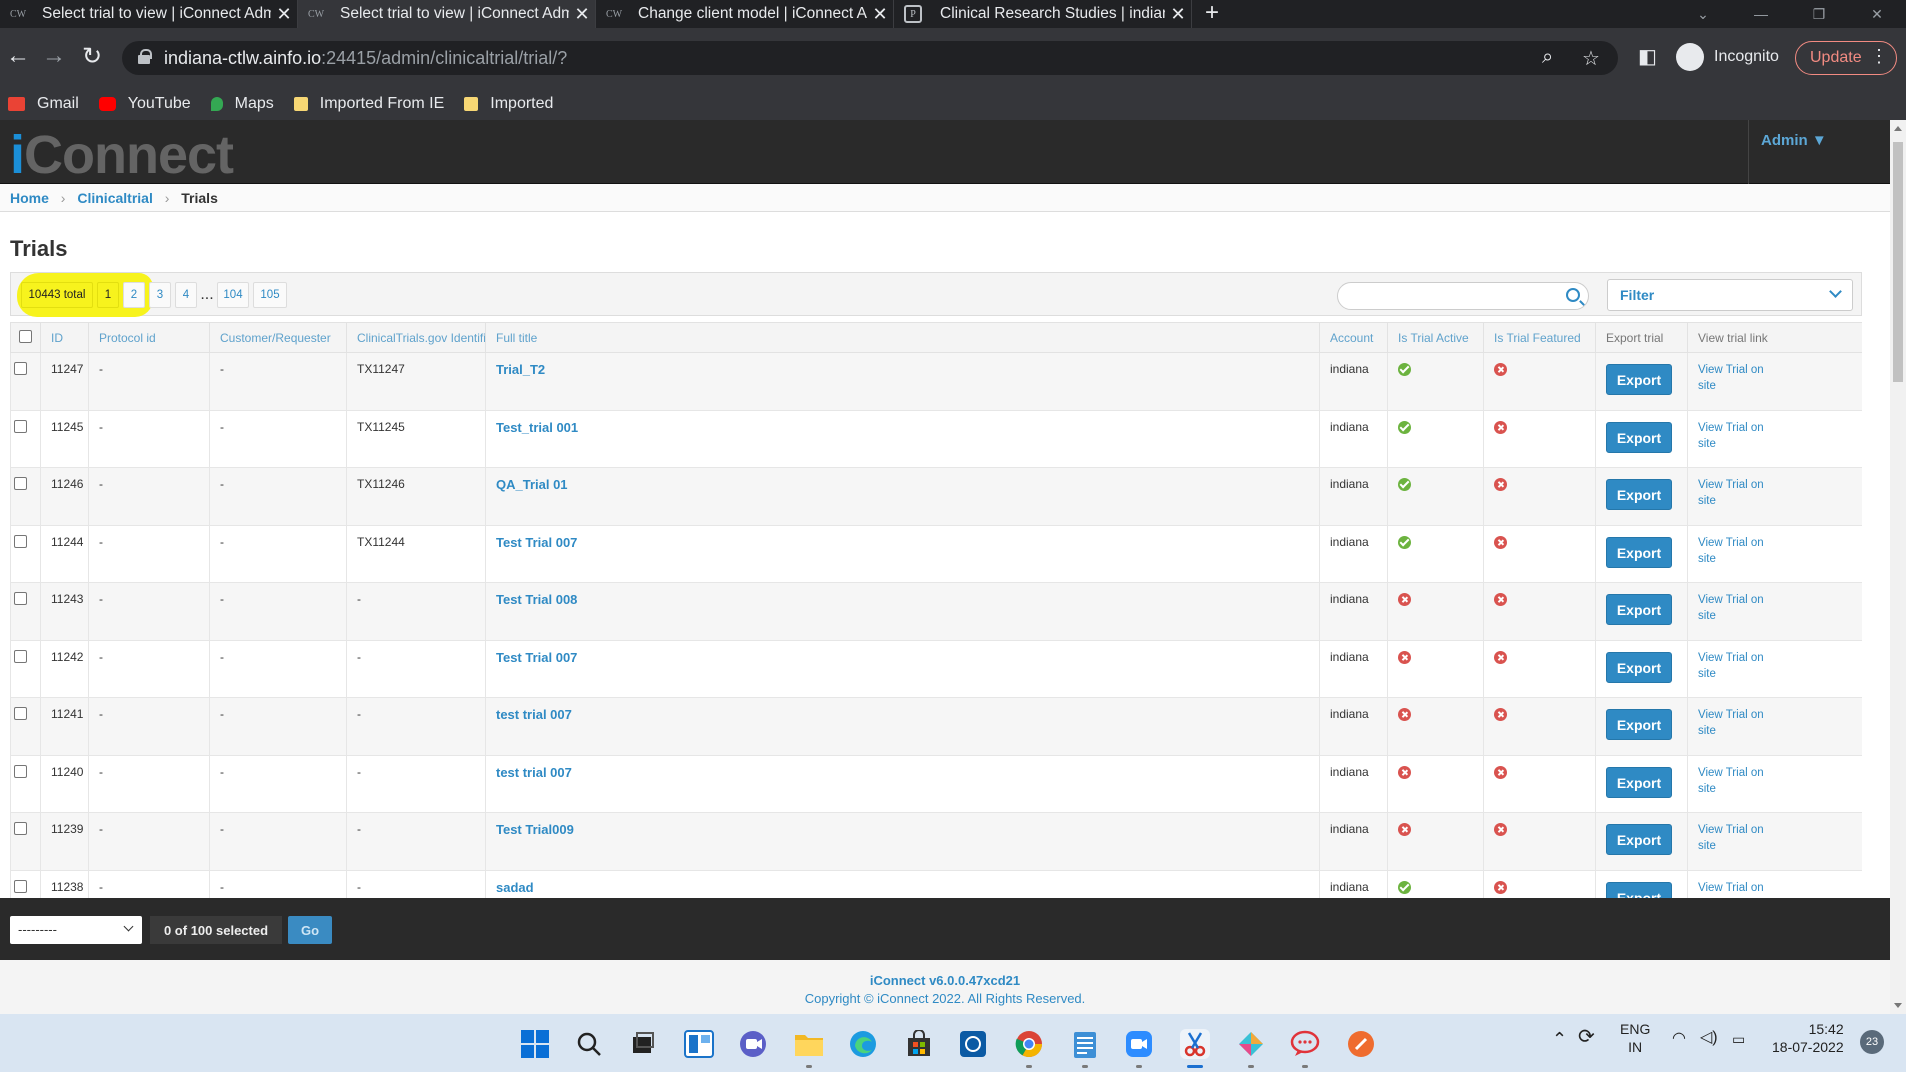  Describe the element at coordinates (809, 1048) in the screenshot. I see `file-explorer-icon` at that location.